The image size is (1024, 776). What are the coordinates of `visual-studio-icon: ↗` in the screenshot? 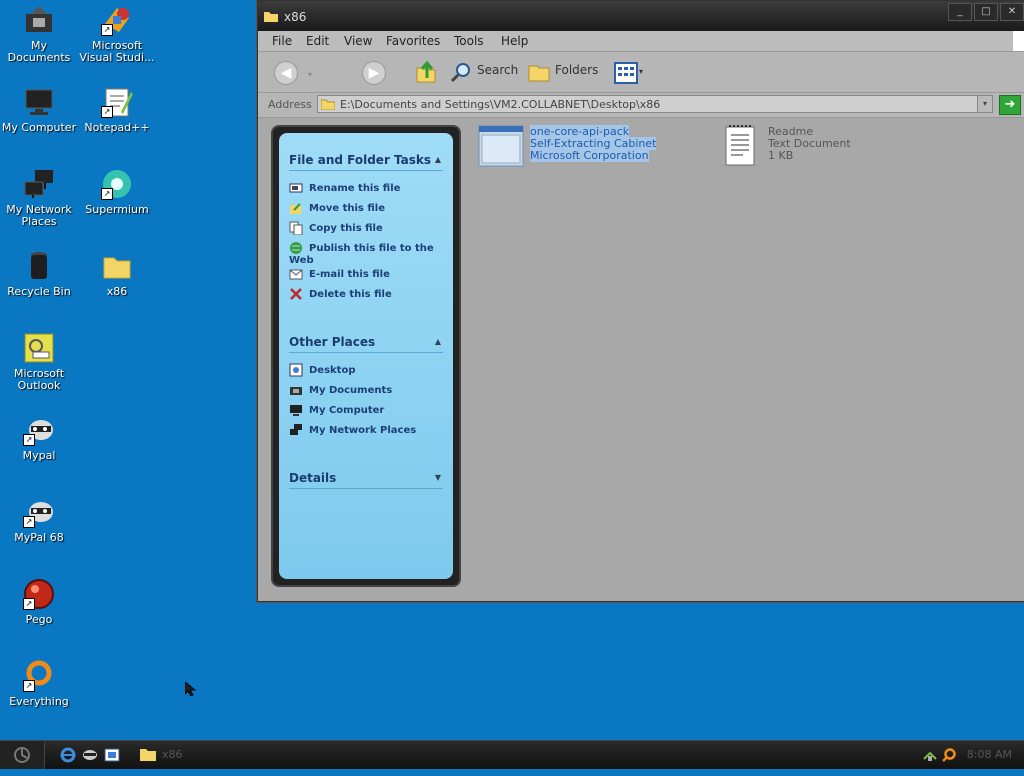 It's located at (117, 20).